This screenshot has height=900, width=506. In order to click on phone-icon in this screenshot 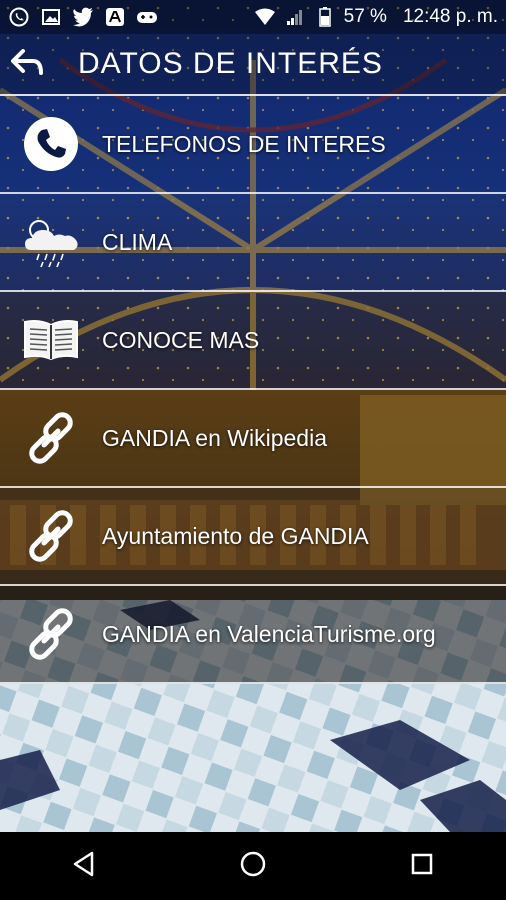, I will do `click(51, 144)`.